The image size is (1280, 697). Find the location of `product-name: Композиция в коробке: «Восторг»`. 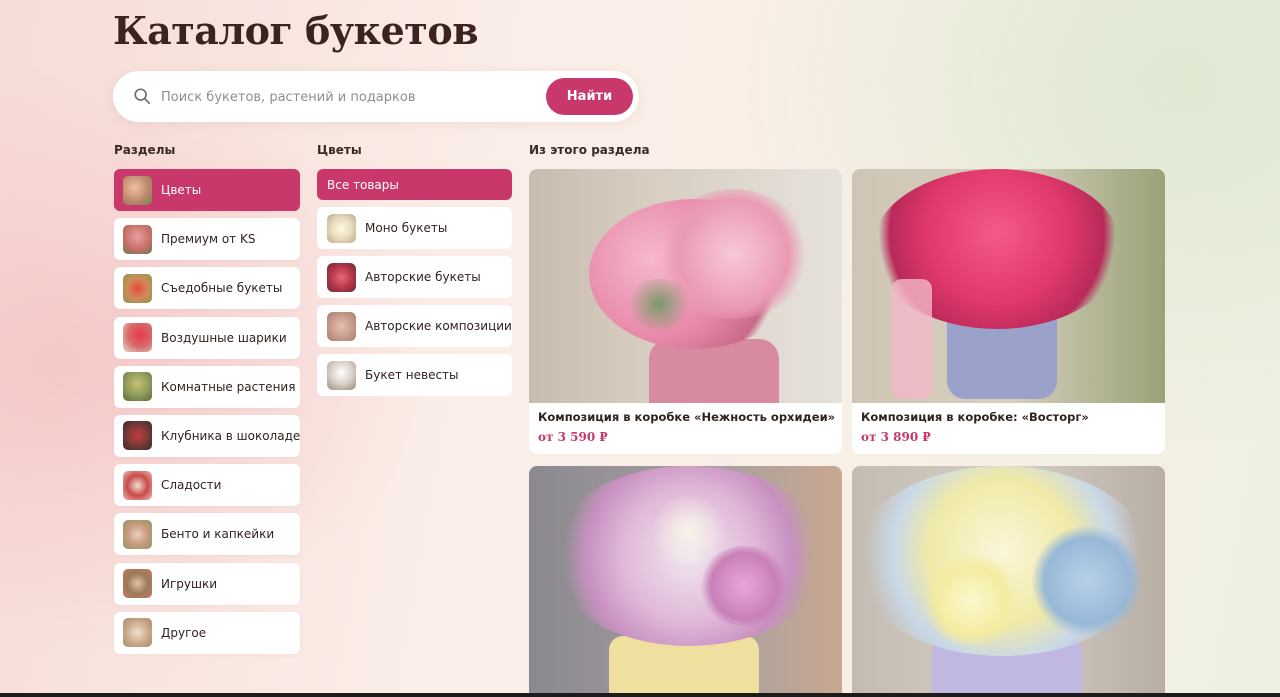

product-name: Композиция в коробке: «Восторг» is located at coordinates (975, 417).